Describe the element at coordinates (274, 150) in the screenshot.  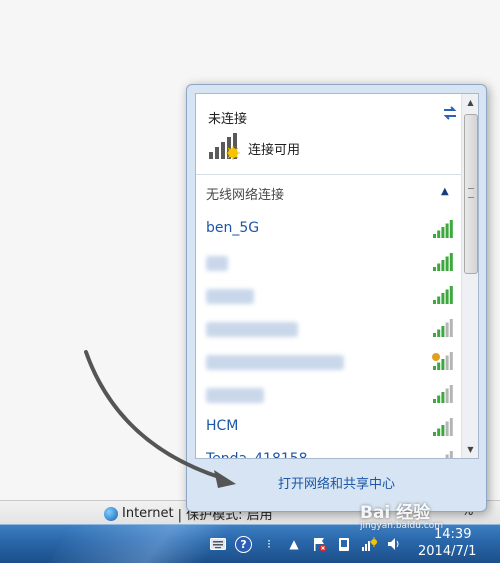
I see `connections-available-label: 连接可用` at that location.